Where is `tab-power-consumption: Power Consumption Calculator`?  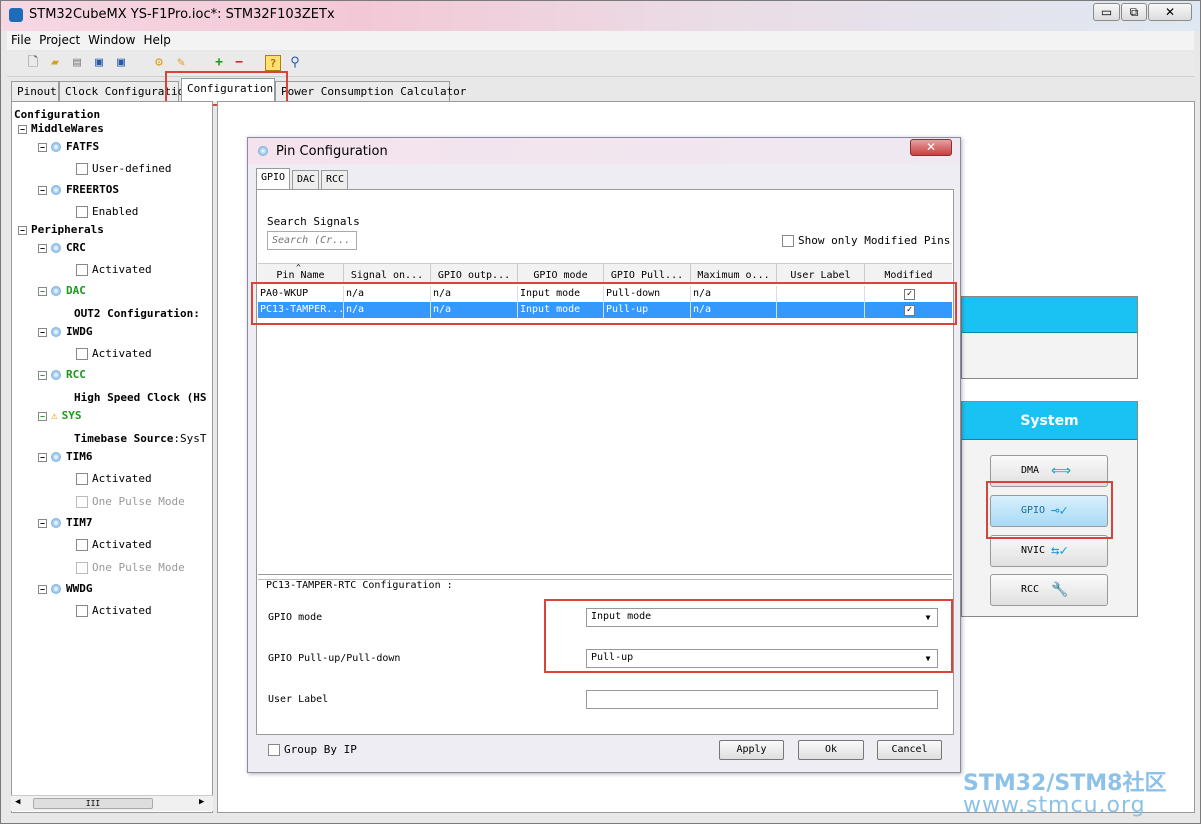 tab-power-consumption: Power Consumption Calculator is located at coordinates (370, 91).